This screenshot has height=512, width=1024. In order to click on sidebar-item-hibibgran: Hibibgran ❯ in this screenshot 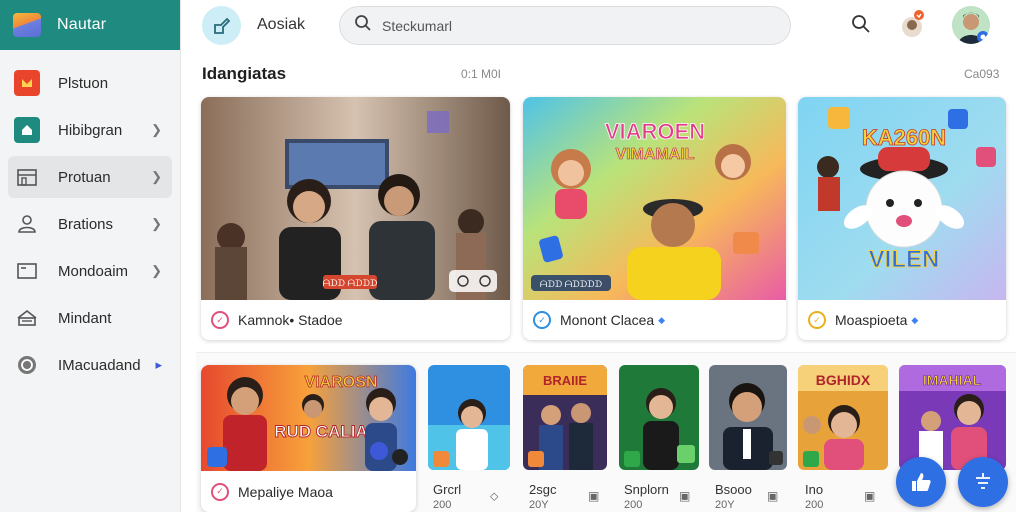, I will do `click(90, 130)`.